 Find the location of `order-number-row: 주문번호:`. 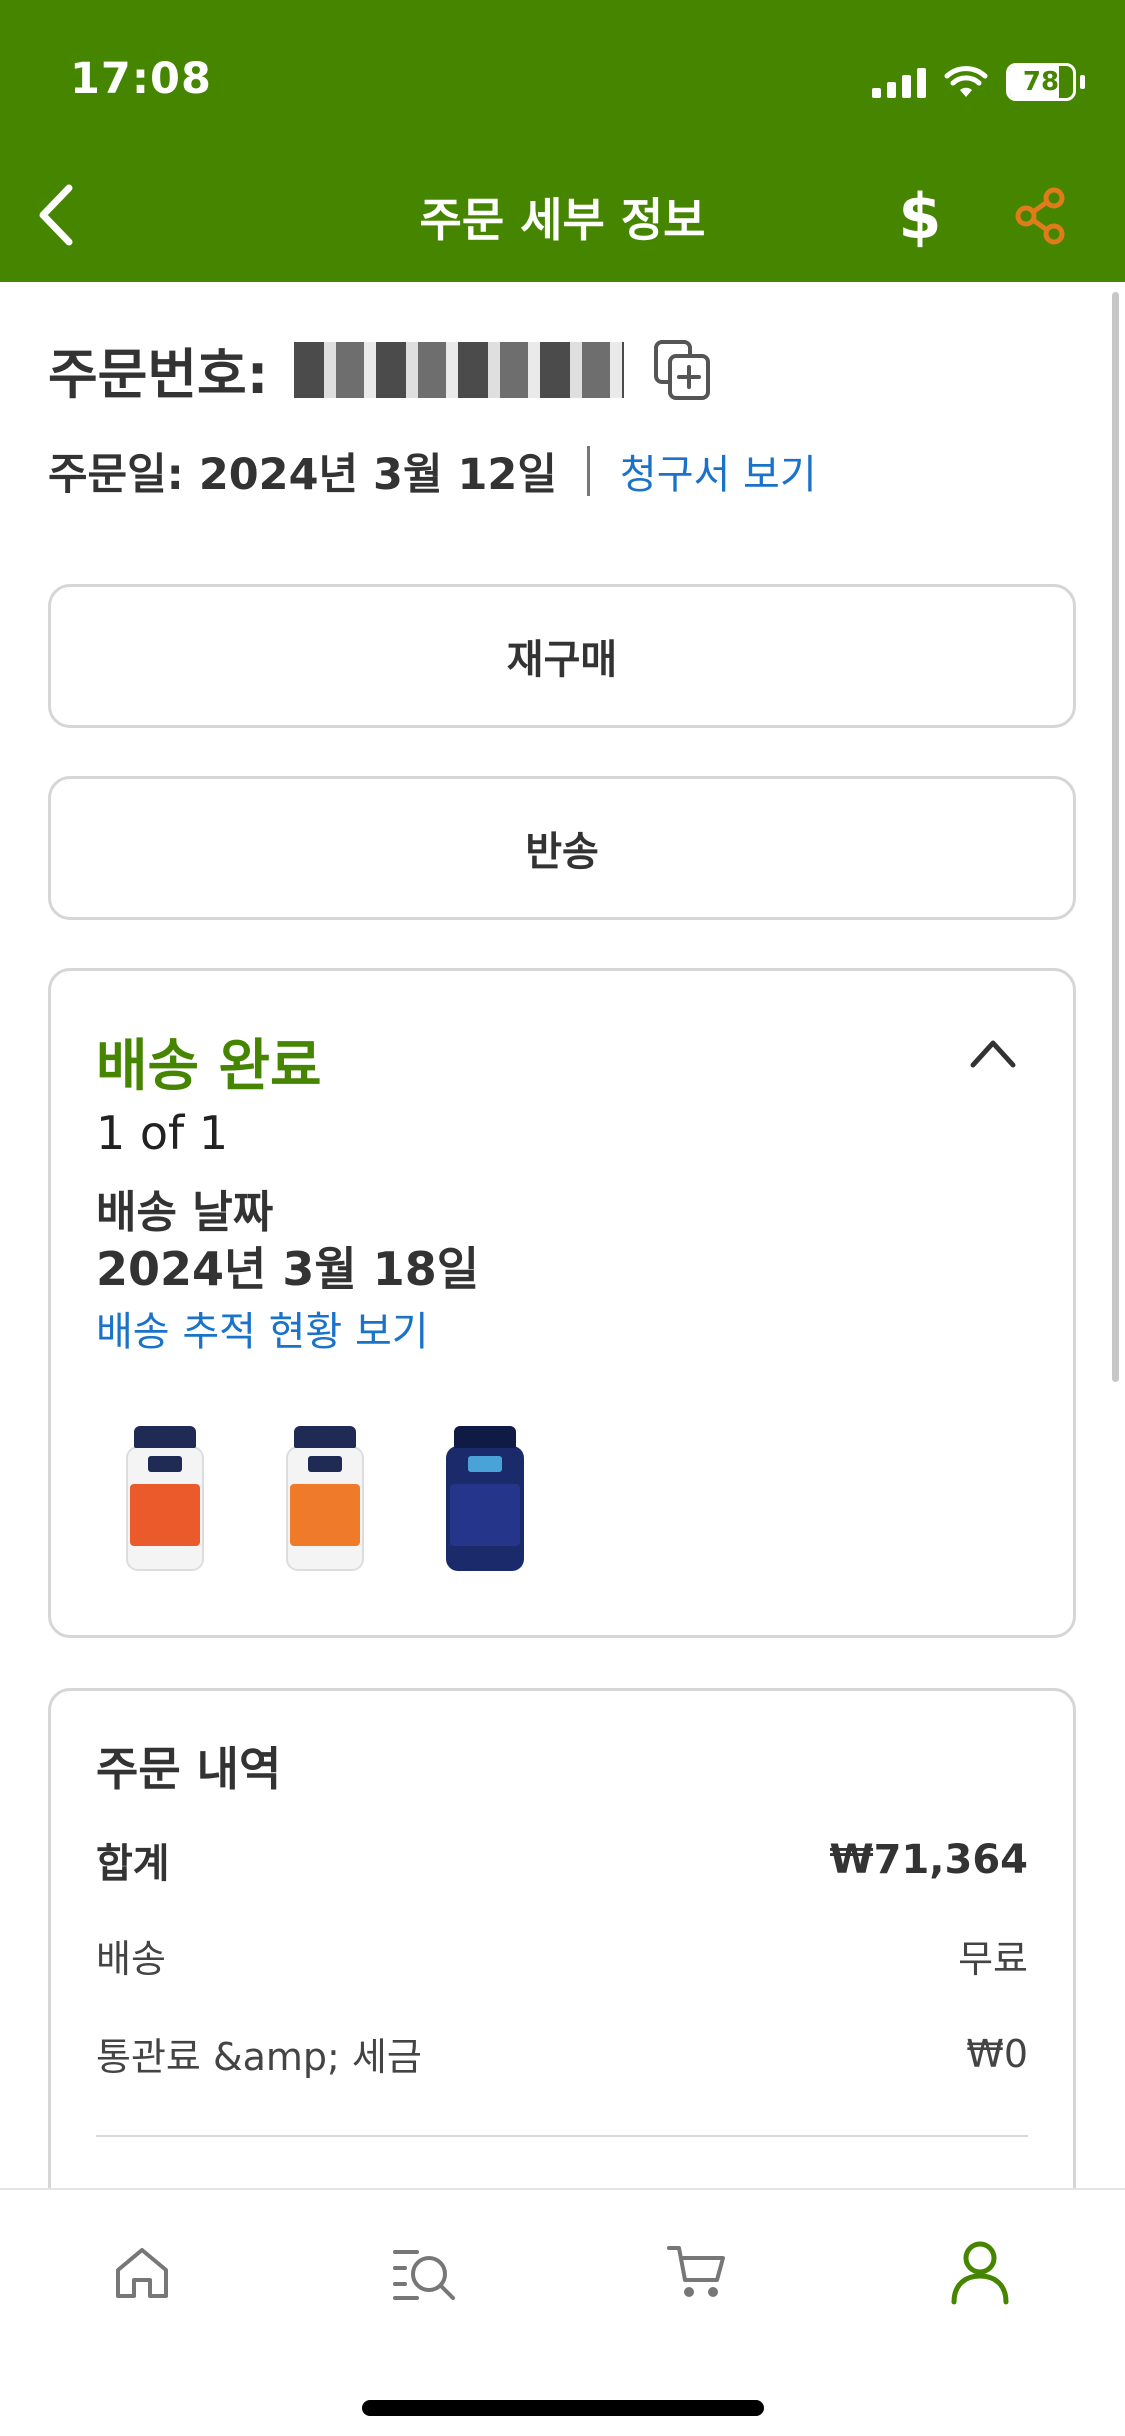

order-number-row: 주문번호: is located at coordinates (381, 369).